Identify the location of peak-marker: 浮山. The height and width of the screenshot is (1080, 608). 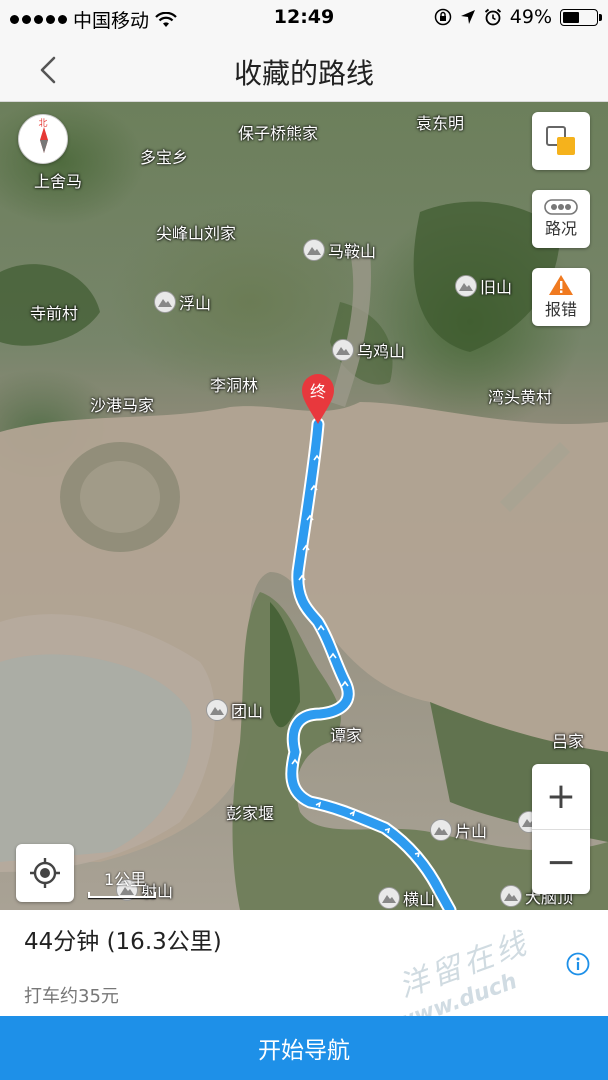
(182, 302).